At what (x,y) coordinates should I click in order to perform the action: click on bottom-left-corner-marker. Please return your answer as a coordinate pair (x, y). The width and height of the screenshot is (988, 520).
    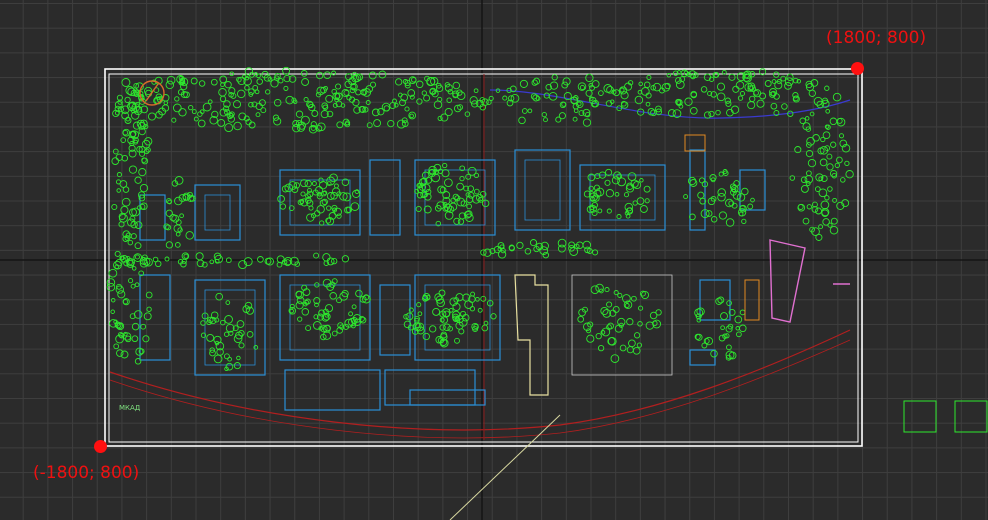
    Looking at the image, I should click on (100, 446).